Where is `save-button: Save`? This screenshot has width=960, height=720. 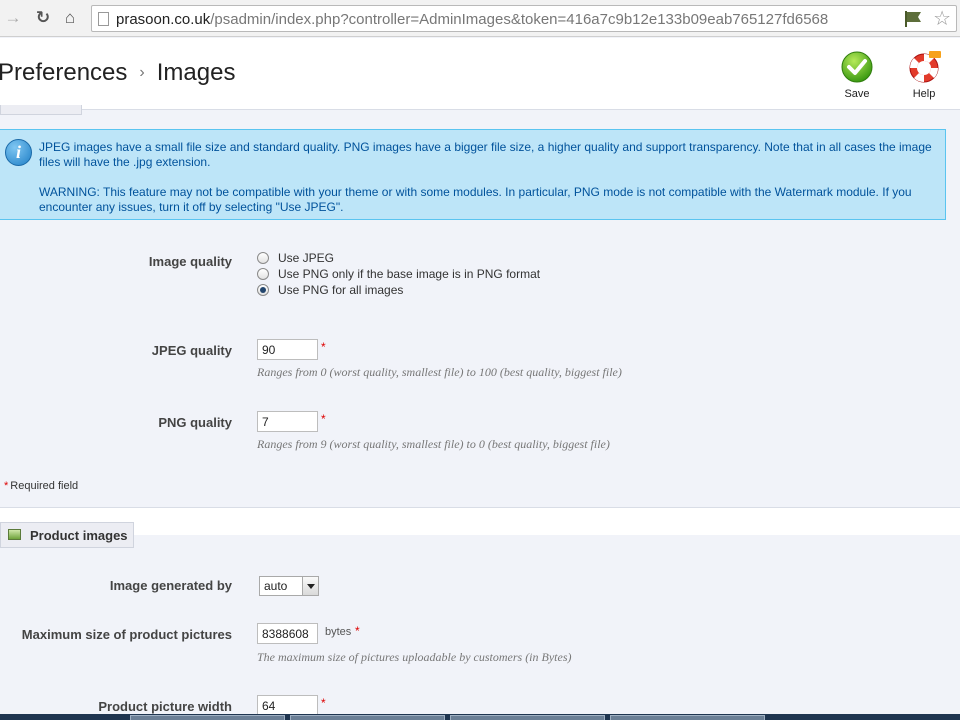 save-button: Save is located at coordinates (857, 75).